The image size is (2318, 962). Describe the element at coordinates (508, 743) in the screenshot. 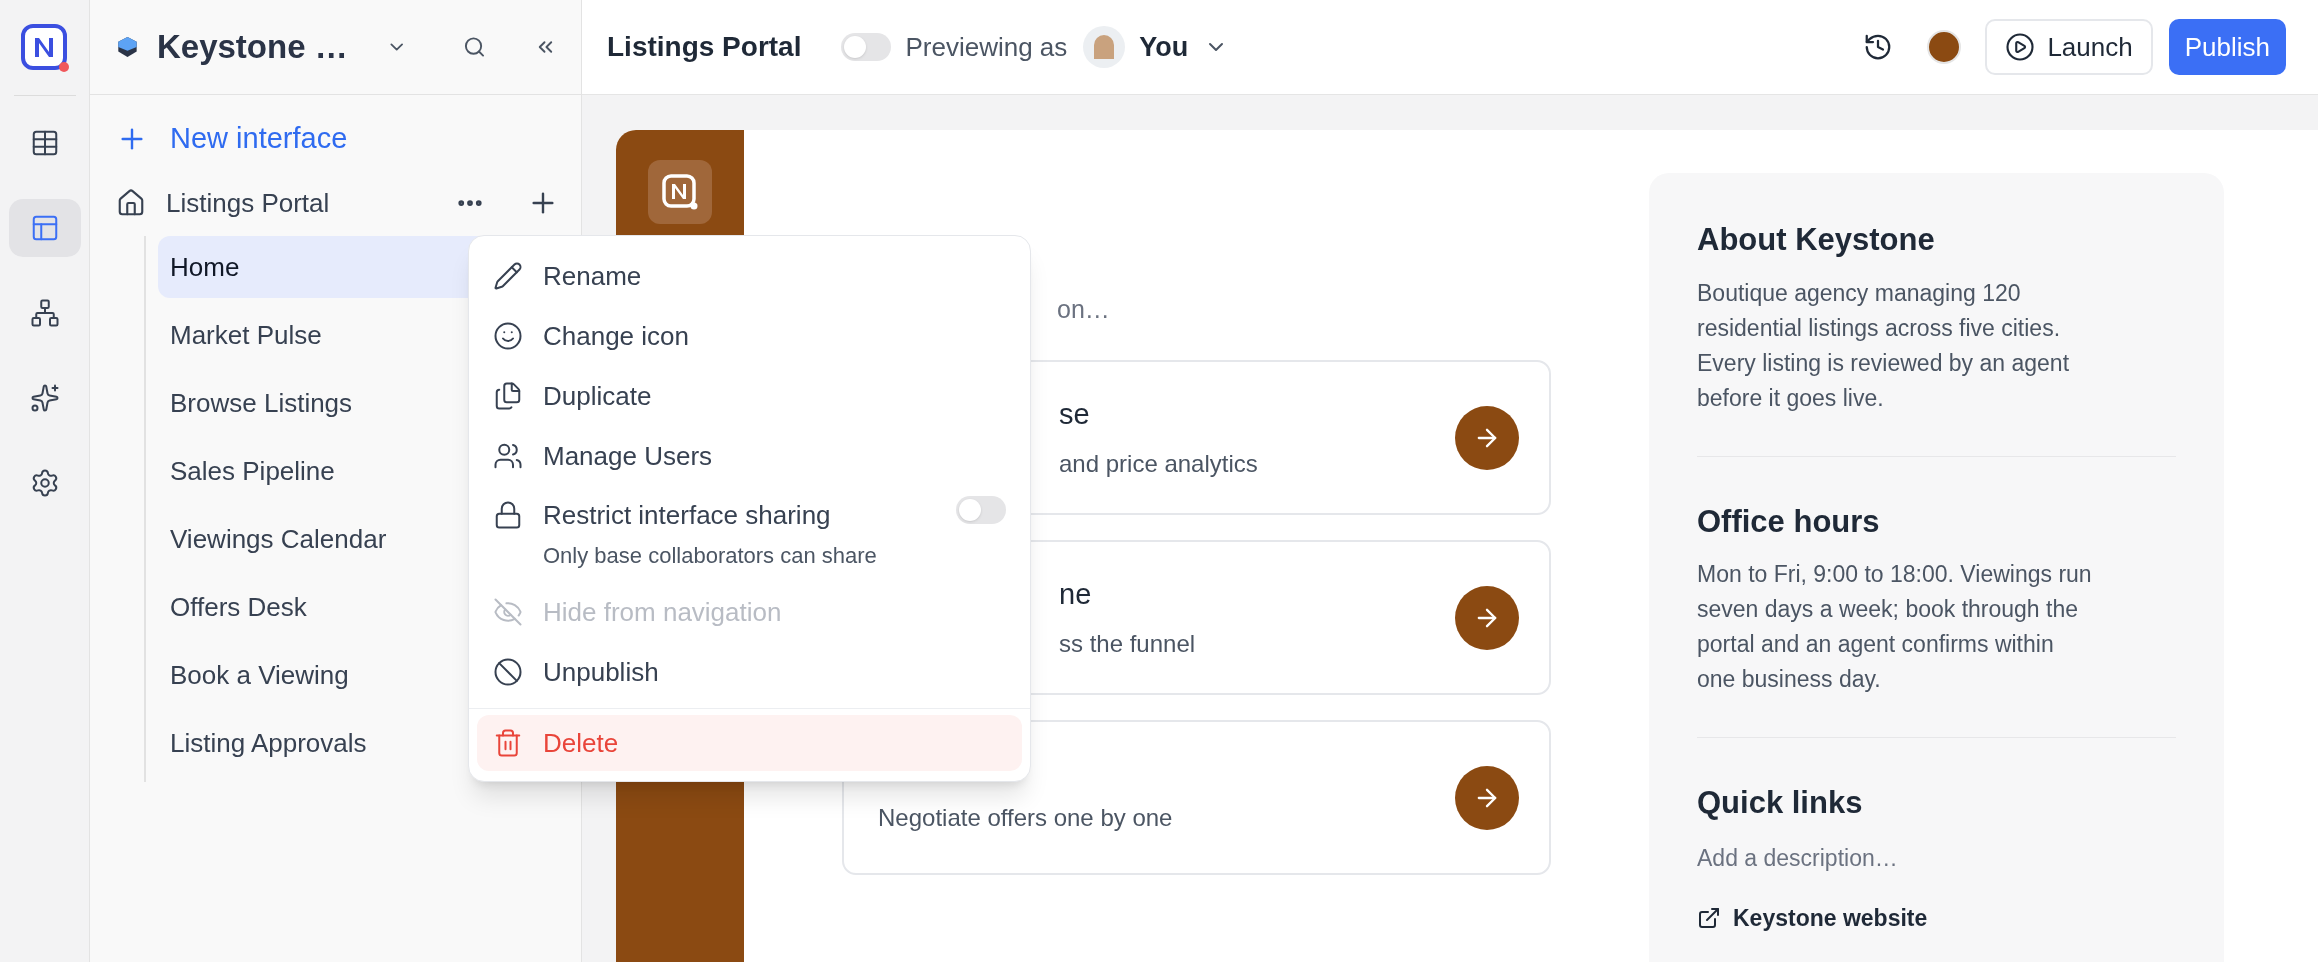

I see `trash-icon` at that location.